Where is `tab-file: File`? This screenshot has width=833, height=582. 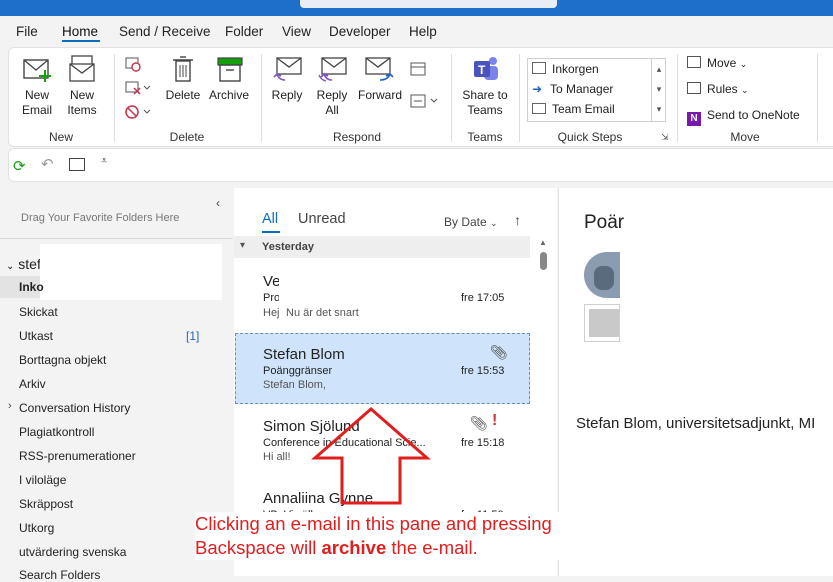 tab-file: File is located at coordinates (27, 31).